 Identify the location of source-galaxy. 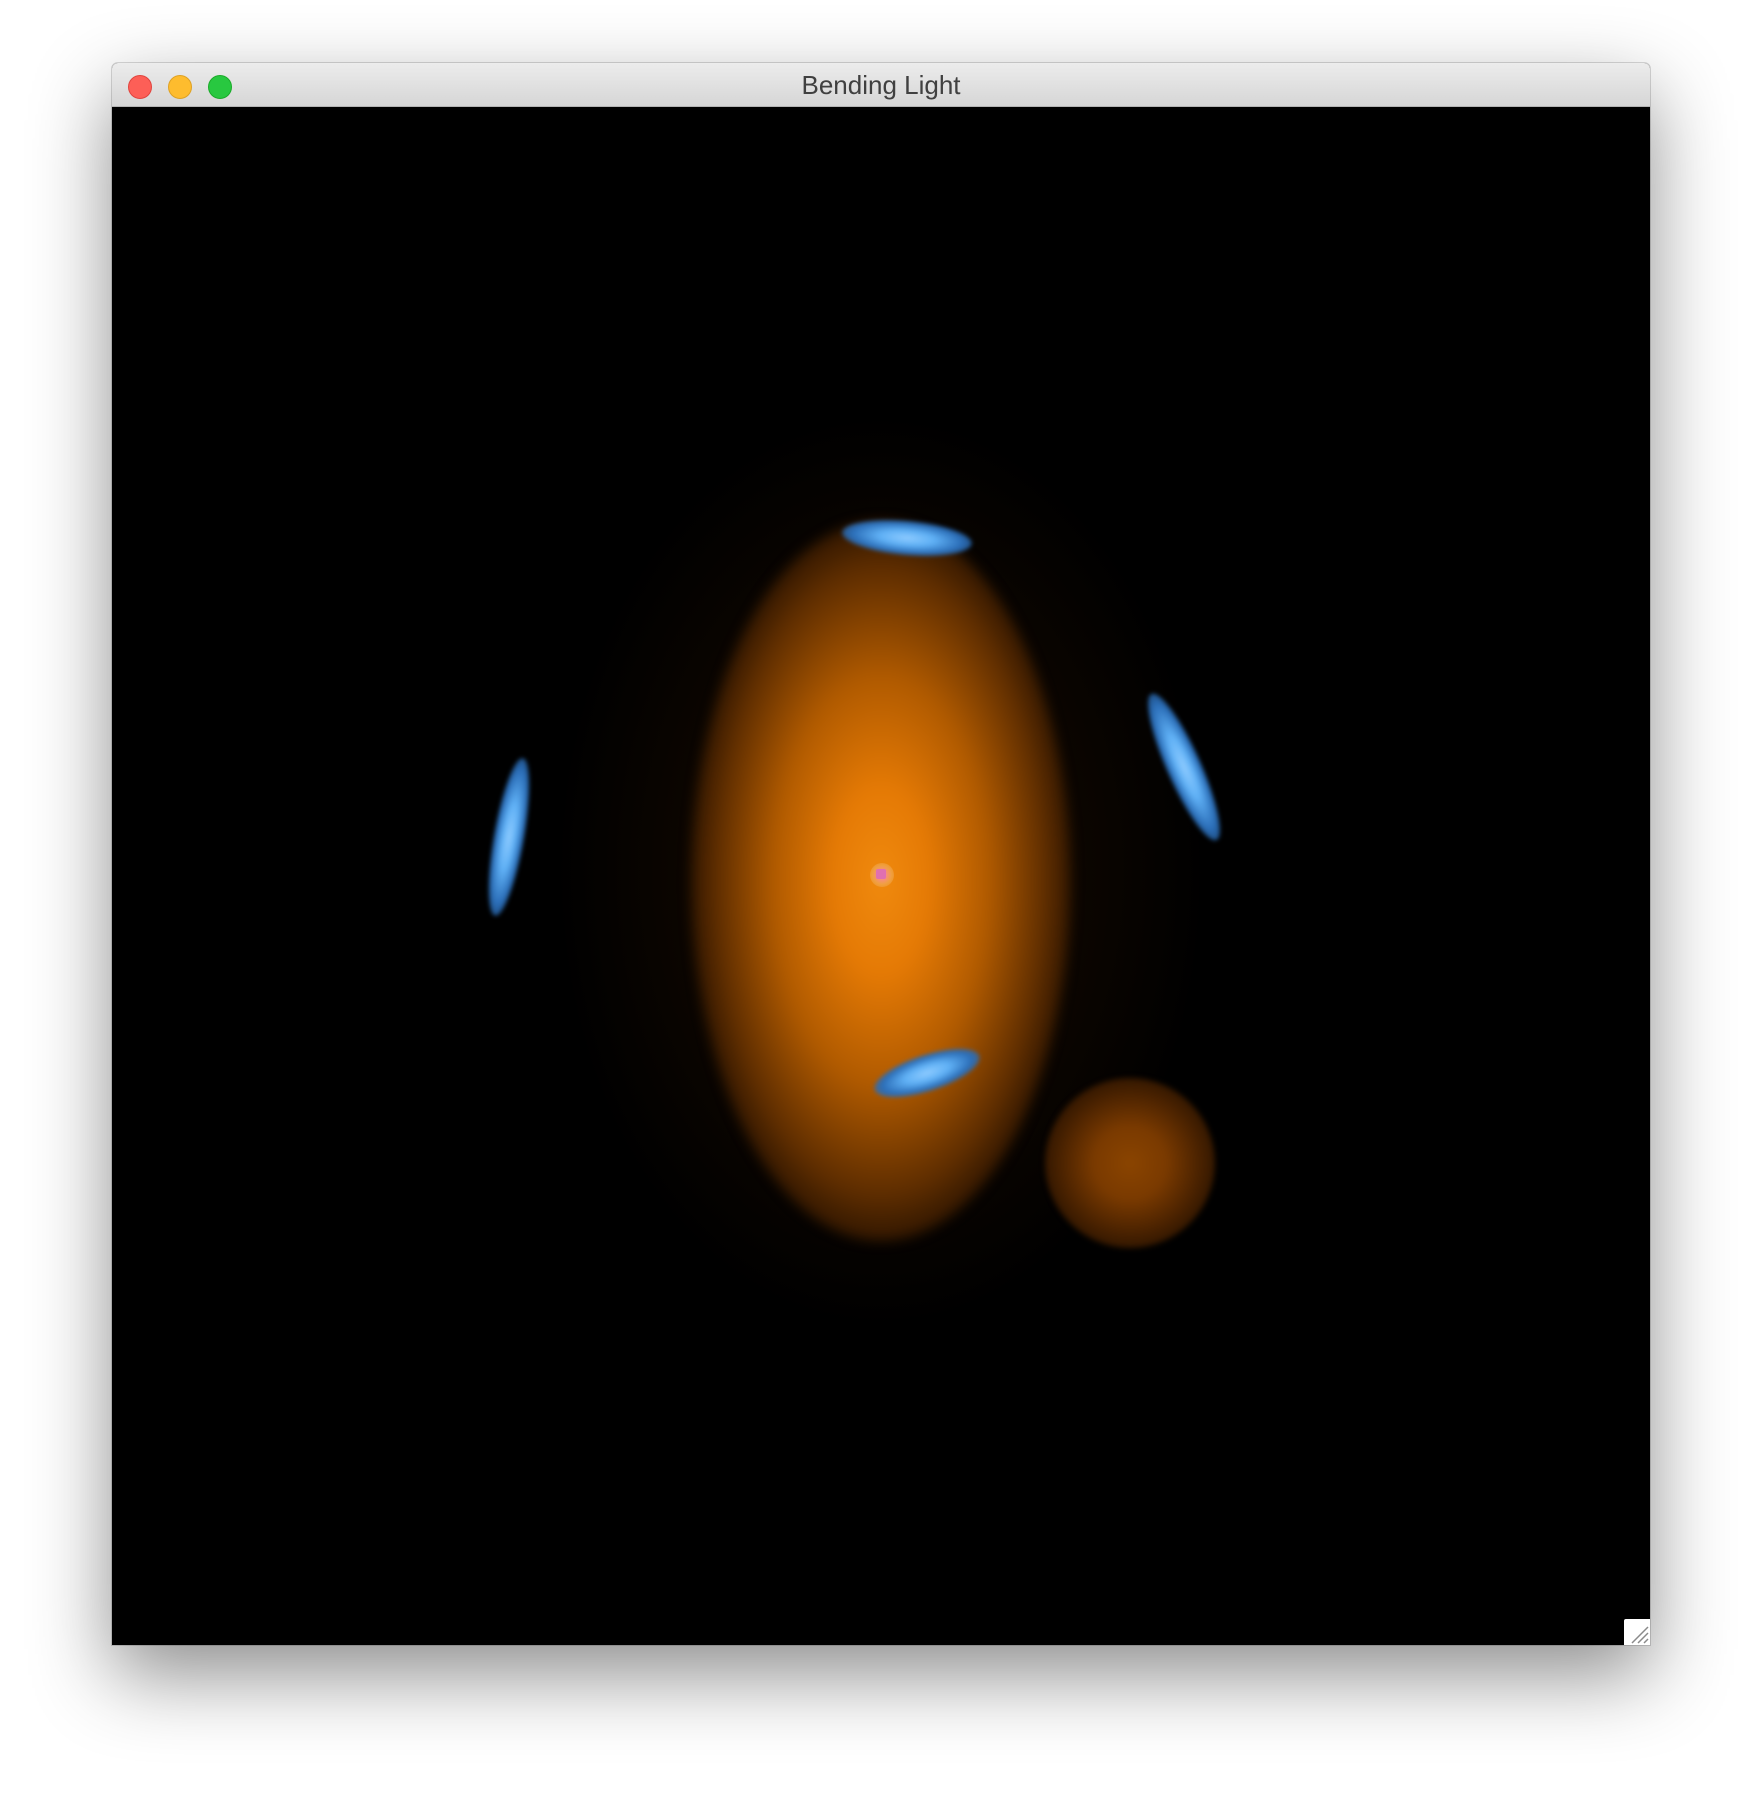
(1130, 1163).